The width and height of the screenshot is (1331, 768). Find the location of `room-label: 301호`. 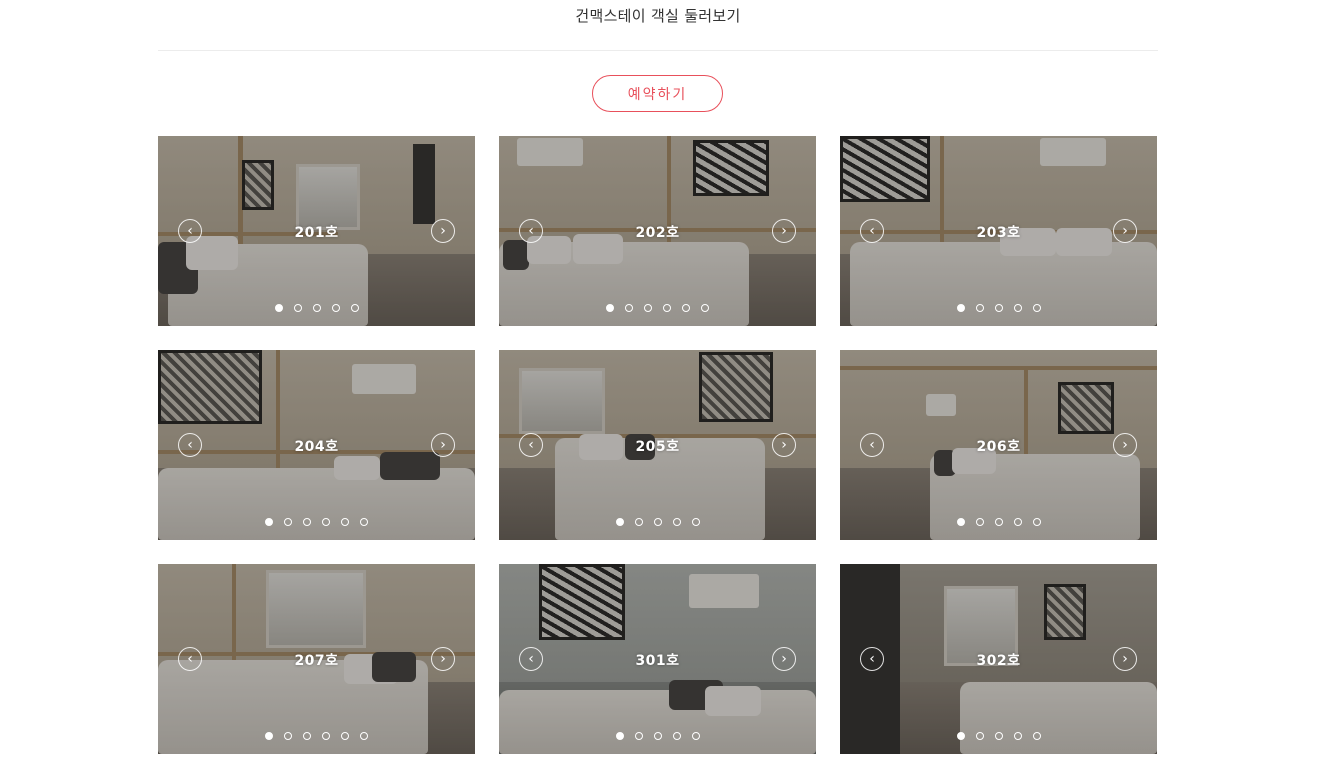

room-label: 301호 is located at coordinates (657, 661).